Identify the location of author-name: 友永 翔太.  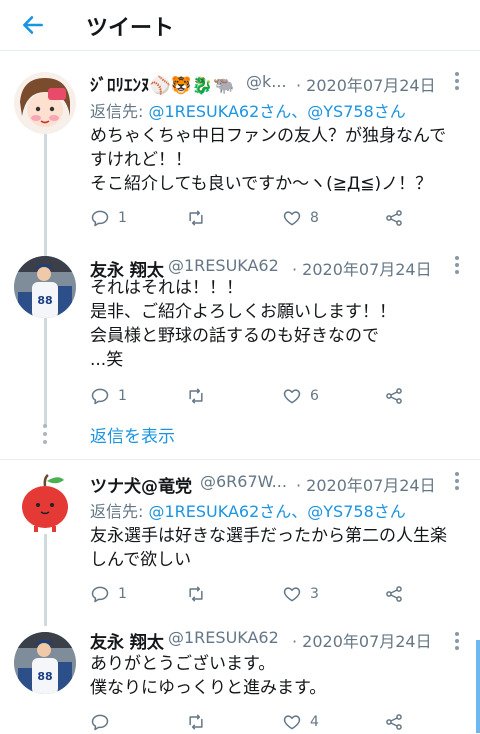
(127, 640).